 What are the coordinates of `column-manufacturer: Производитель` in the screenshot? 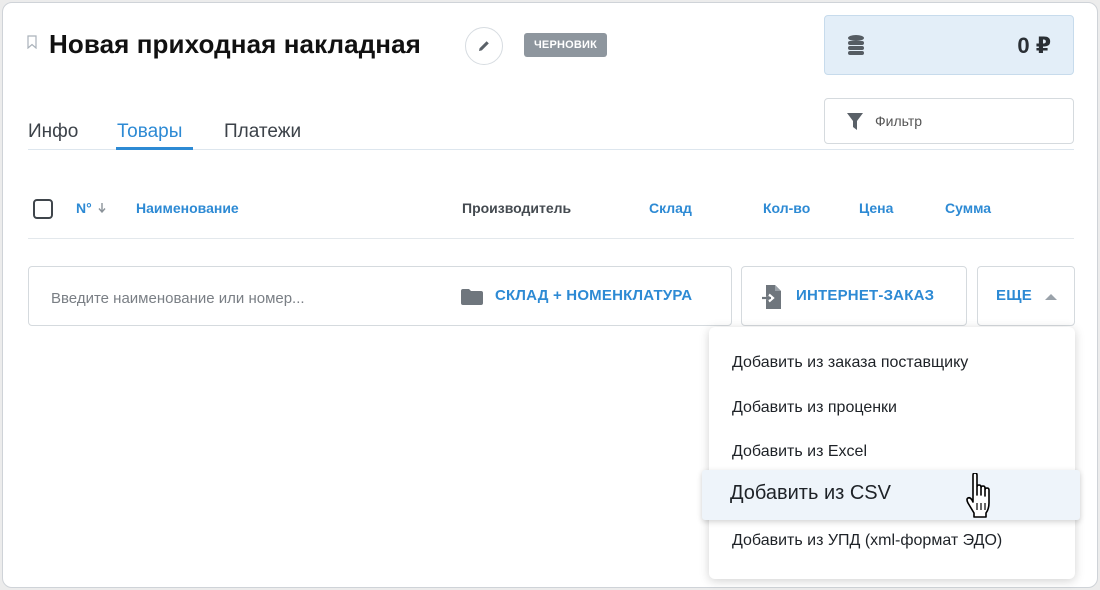 It's located at (516, 208).